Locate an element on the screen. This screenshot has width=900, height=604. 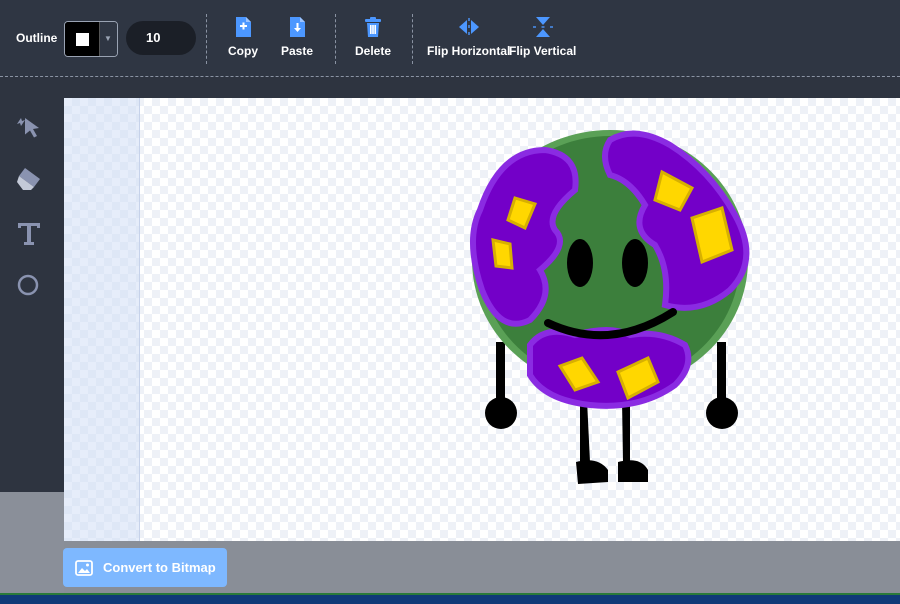
image-icon is located at coordinates (84, 567).